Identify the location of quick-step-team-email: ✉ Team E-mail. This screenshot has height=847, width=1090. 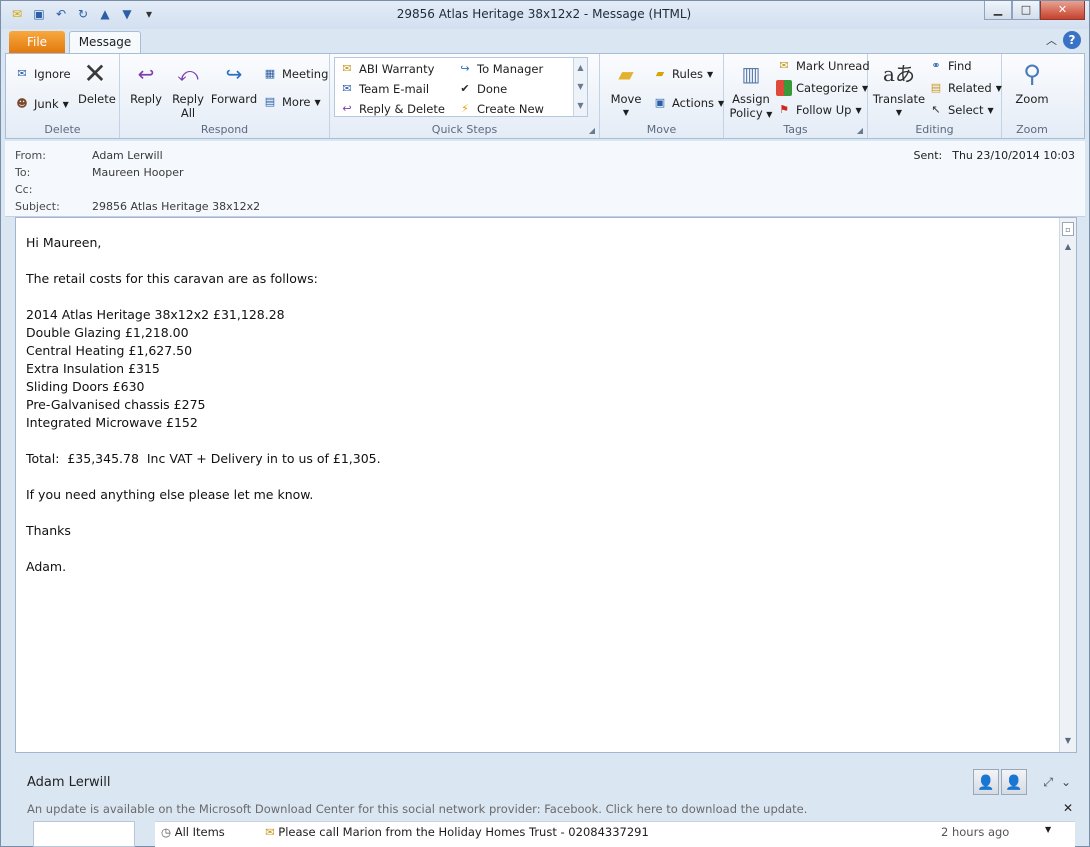
(384, 89).